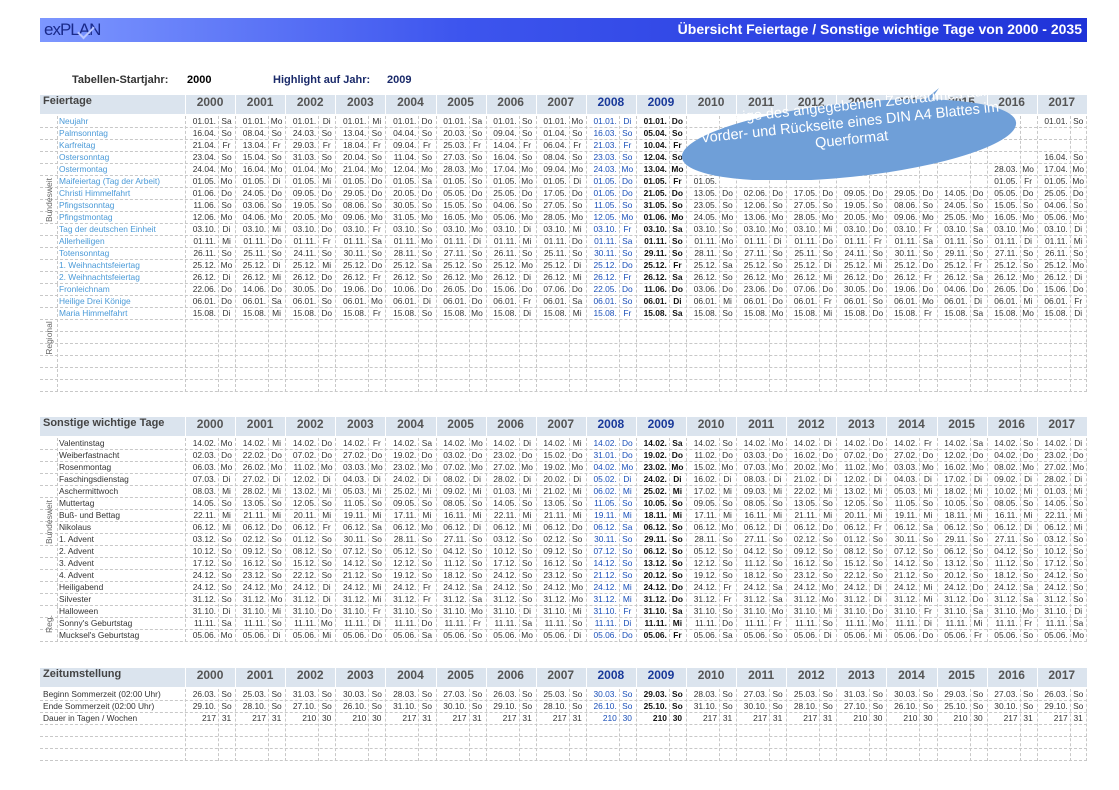 The width and height of the screenshot is (1119, 790). What do you see at coordinates (130, 563) in the screenshot?
I see `row-label: 3. Advent` at bounding box center [130, 563].